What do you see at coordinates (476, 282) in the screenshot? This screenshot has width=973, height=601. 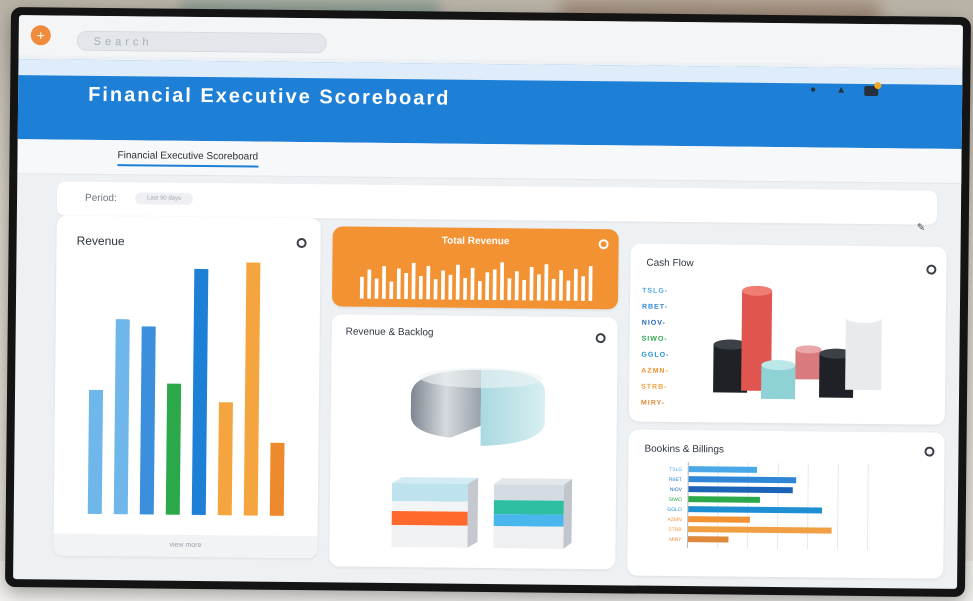 I see `total-revenue-chart` at bounding box center [476, 282].